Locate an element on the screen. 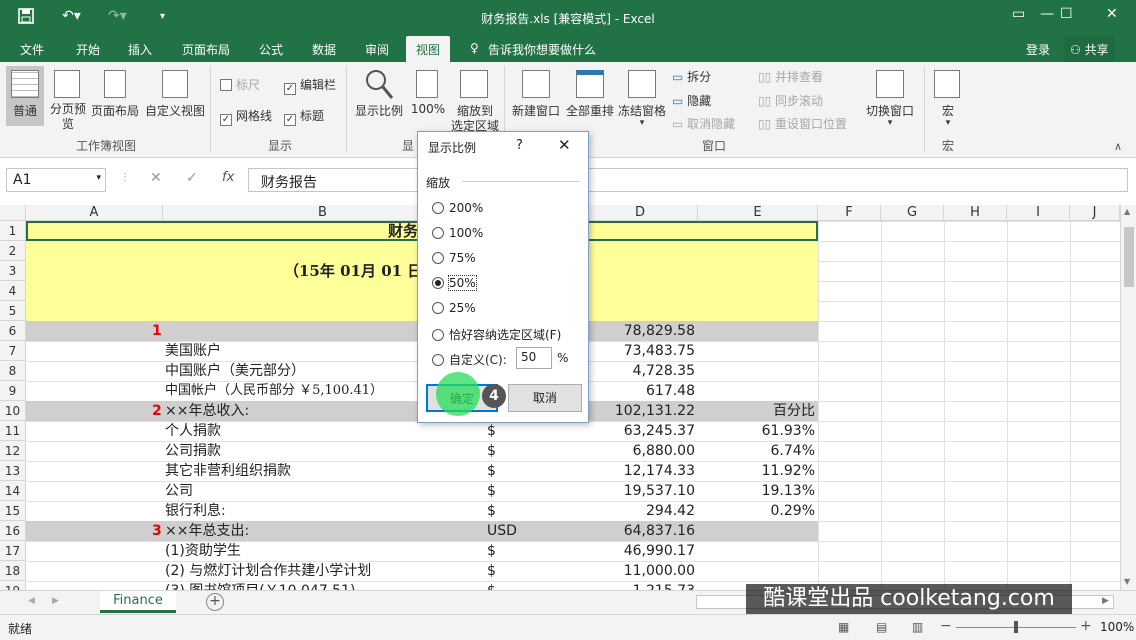 This screenshot has height=640, width=1136. sync-scroll-button: ▯▯ 同步滚动 is located at coordinates (790, 100).